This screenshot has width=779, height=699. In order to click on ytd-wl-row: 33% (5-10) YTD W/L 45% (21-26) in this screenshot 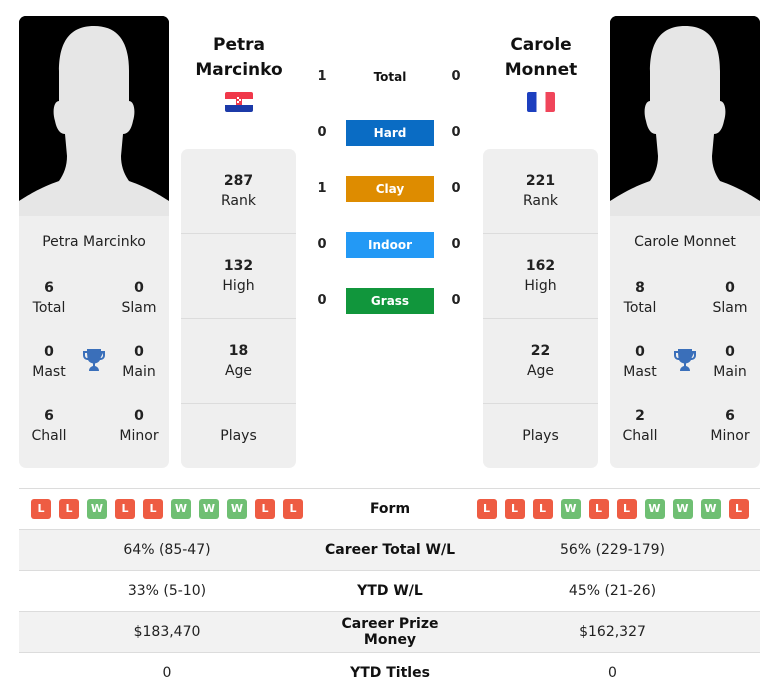, I will do `click(389, 590)`.